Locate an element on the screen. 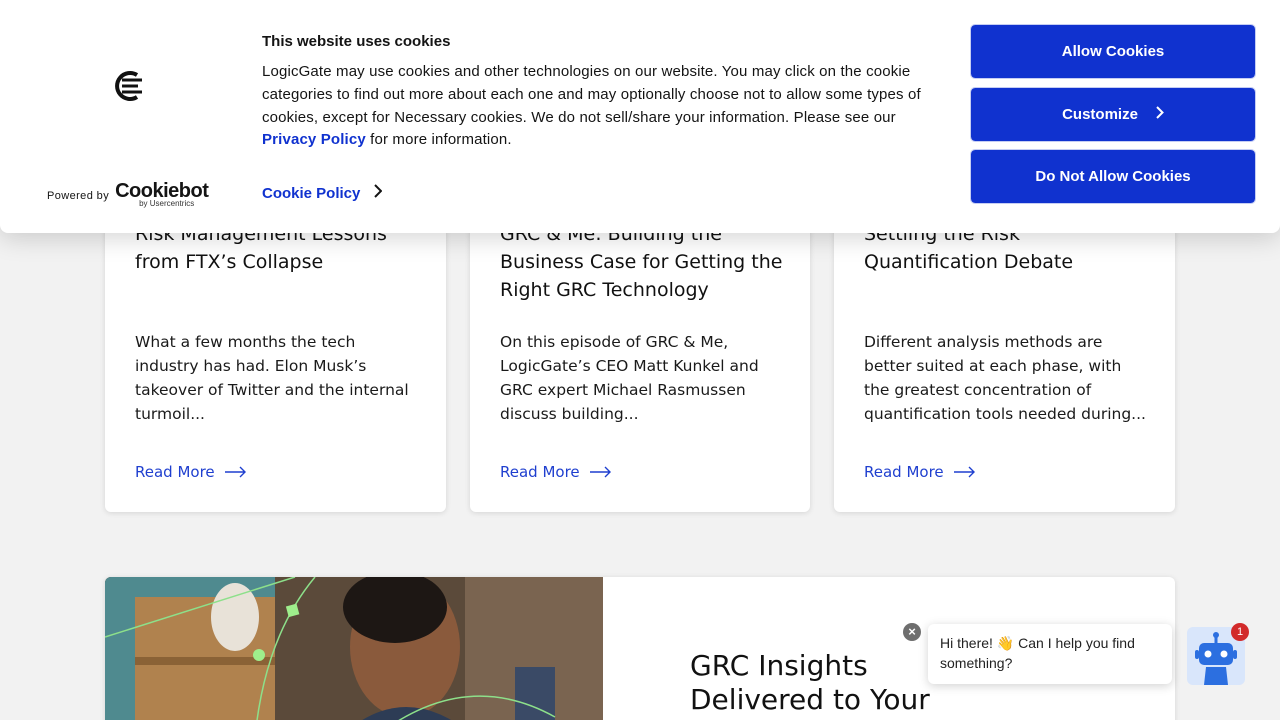  privacy-policy-link: Privacy Policy is located at coordinates (314, 139).